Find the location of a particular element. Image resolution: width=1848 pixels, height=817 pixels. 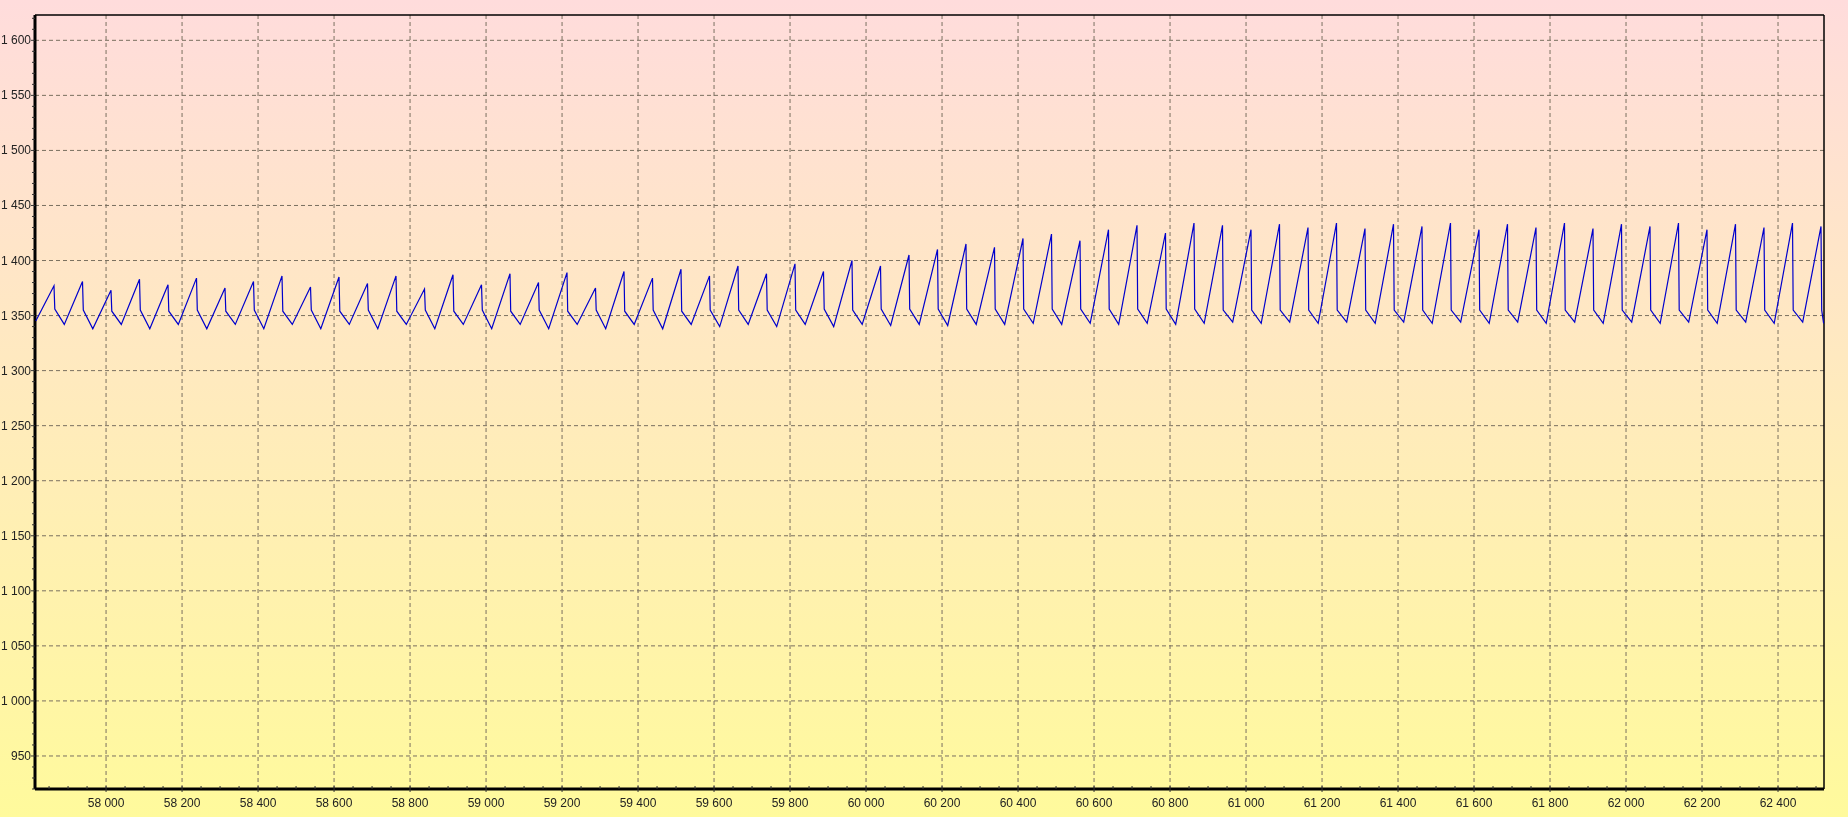

y-tick-label: 1 000 is located at coordinates (15, 700).